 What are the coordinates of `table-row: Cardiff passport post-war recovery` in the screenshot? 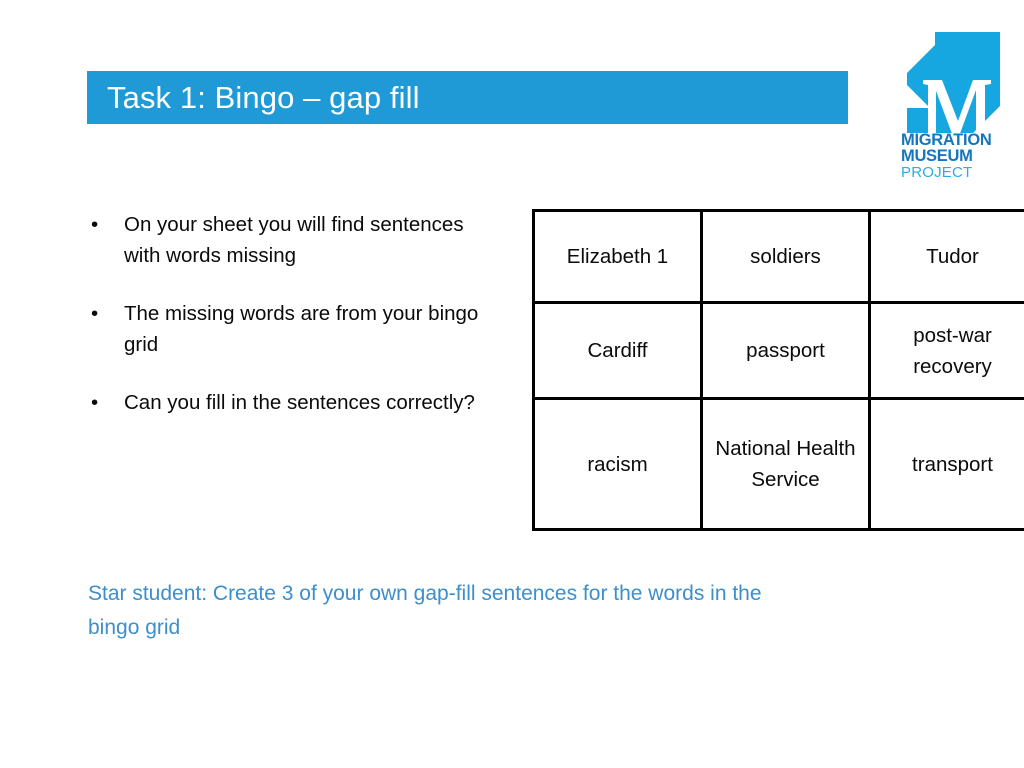 It's located at (778, 350).